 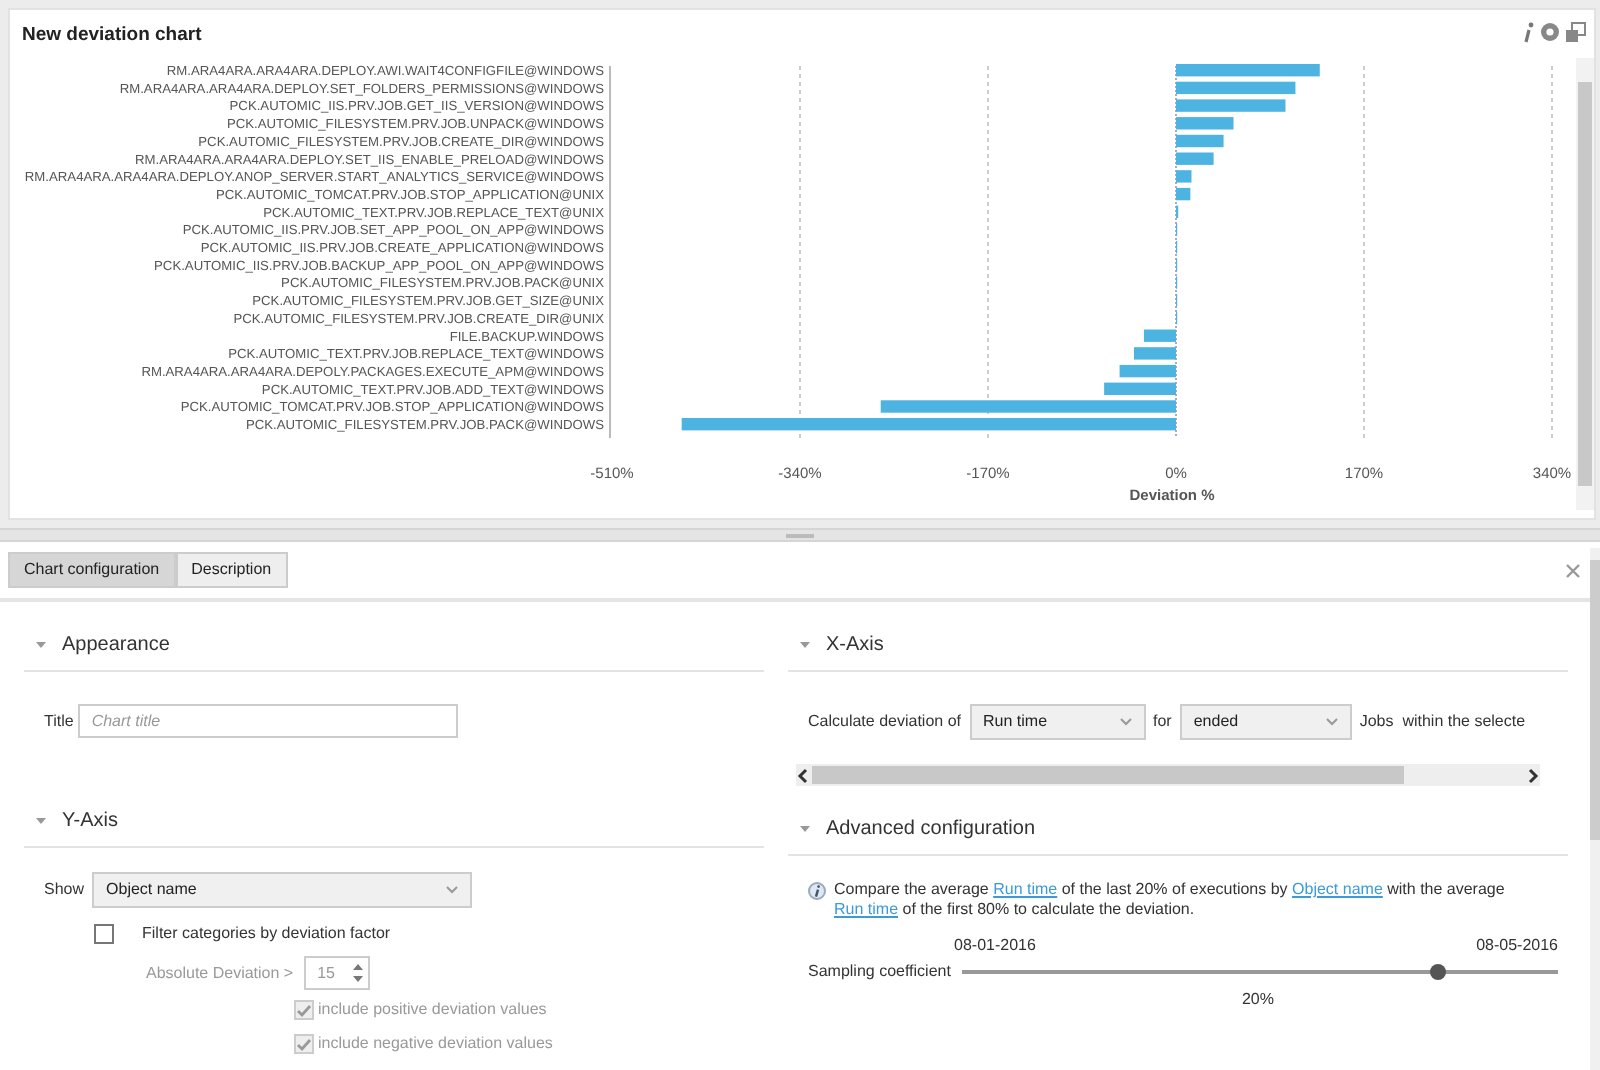 I want to click on checkbox, so click(x=104, y=934).